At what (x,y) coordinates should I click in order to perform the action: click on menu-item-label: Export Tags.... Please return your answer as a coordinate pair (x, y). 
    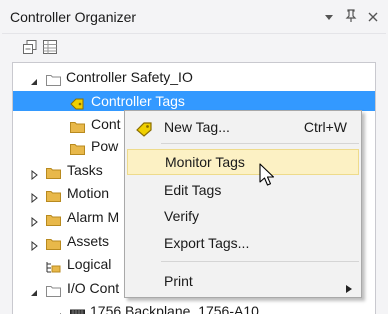
    Looking at the image, I should click on (207, 243).